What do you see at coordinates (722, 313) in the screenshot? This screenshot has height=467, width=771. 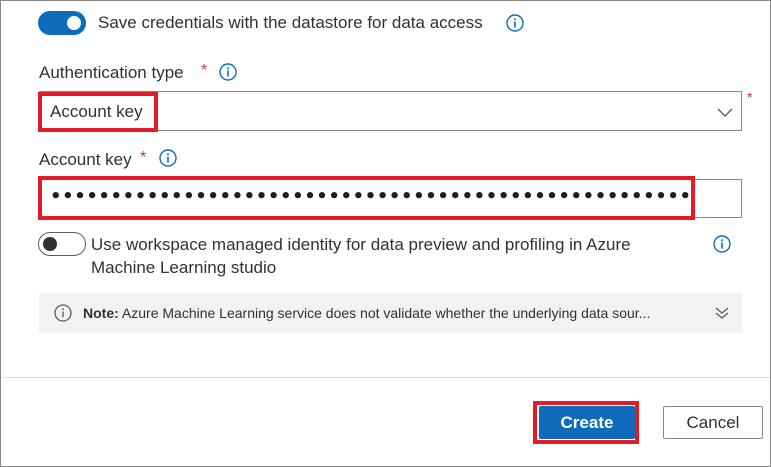 I see `double-chevron-down-icon` at bounding box center [722, 313].